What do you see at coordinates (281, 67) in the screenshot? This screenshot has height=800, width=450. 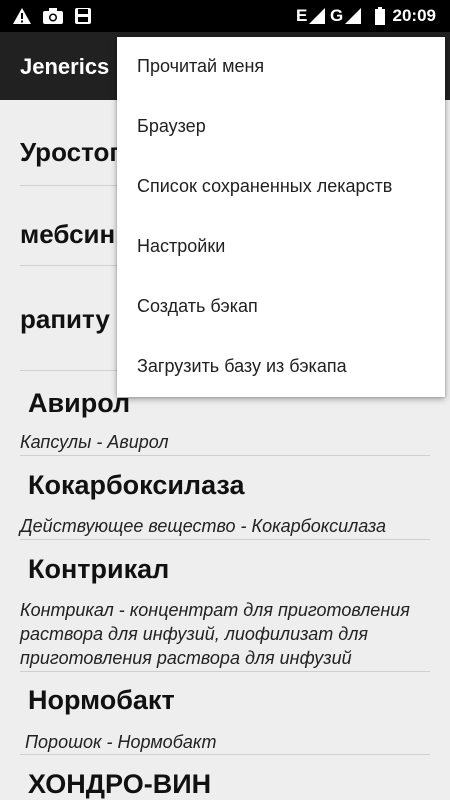 I see `menu-item-readme: Прочитай меня` at bounding box center [281, 67].